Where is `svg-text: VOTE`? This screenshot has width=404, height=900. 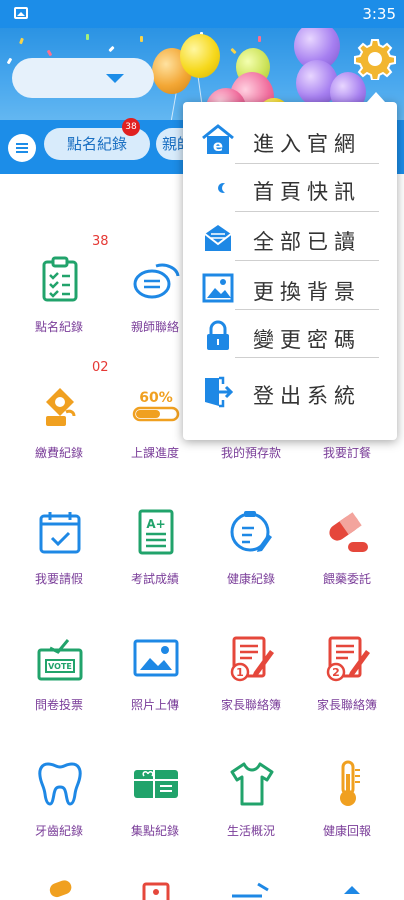 svg-text: VOTE is located at coordinates (60, 666).